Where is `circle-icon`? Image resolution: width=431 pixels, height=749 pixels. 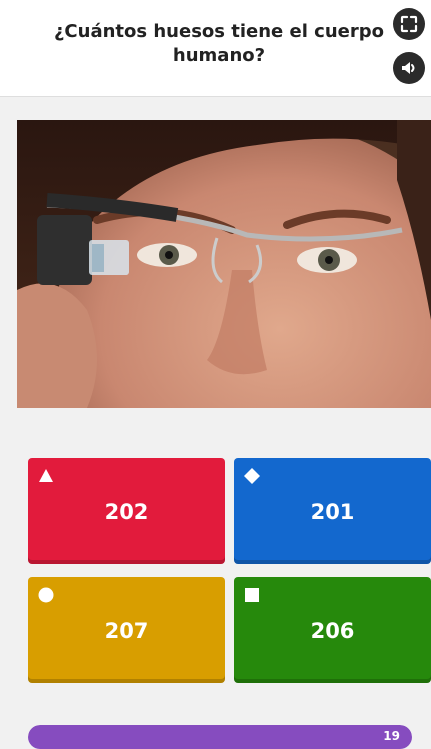
circle-icon is located at coordinates (46, 595).